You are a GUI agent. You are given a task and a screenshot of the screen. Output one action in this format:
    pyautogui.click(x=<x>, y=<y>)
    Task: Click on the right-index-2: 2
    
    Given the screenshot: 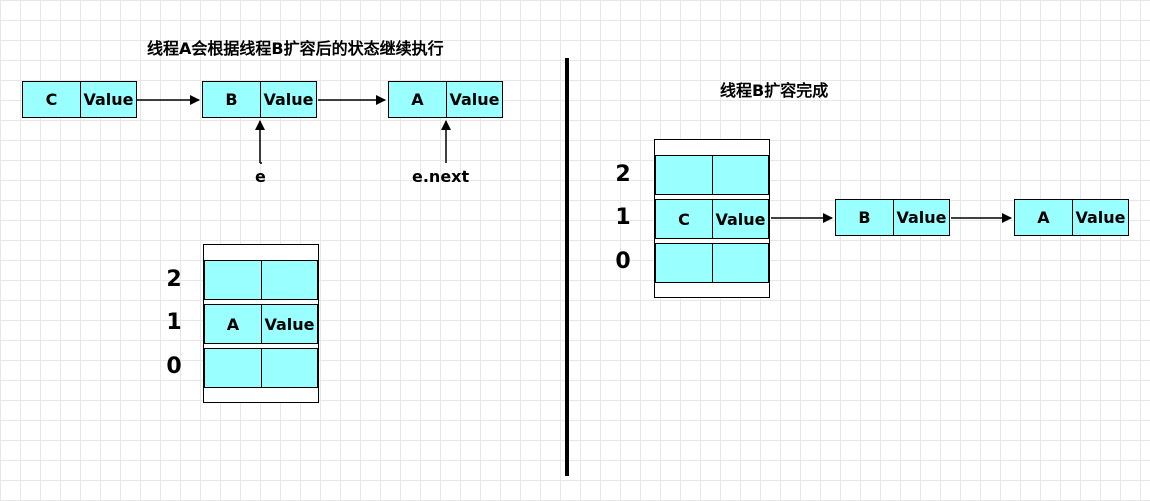 What is the action you would take?
    pyautogui.click(x=623, y=174)
    